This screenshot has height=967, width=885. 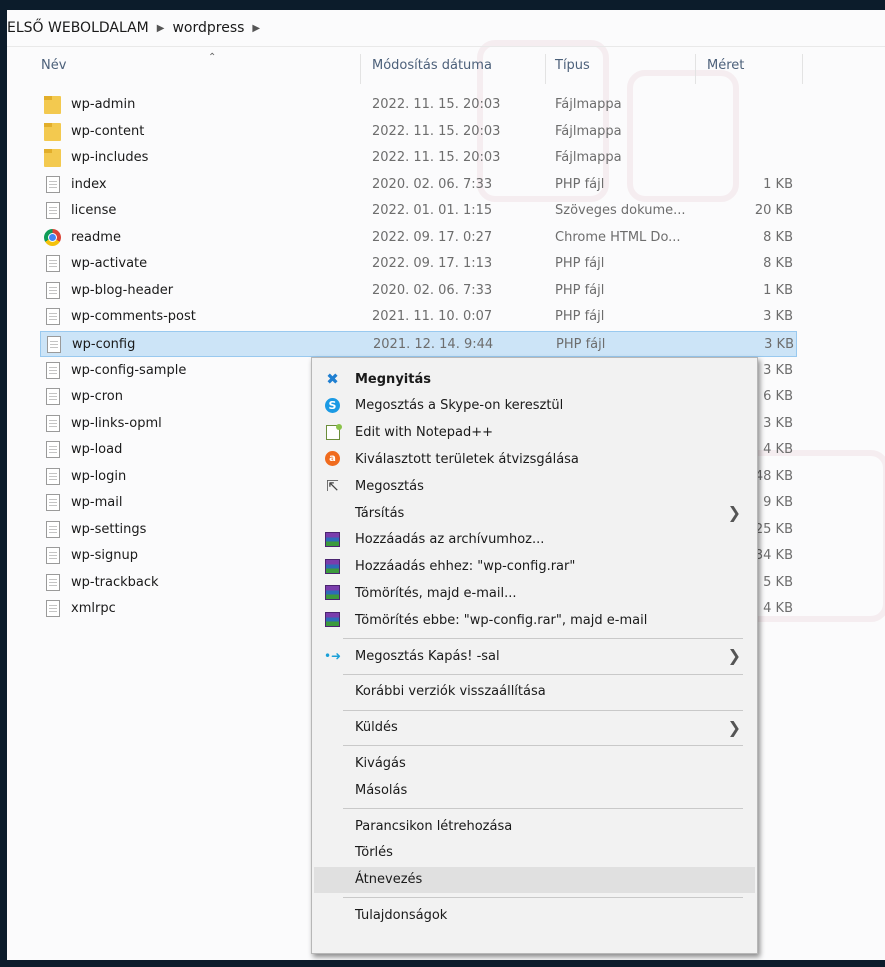 What do you see at coordinates (332, 378) in the screenshot?
I see `vscode-icon: ✖` at bounding box center [332, 378].